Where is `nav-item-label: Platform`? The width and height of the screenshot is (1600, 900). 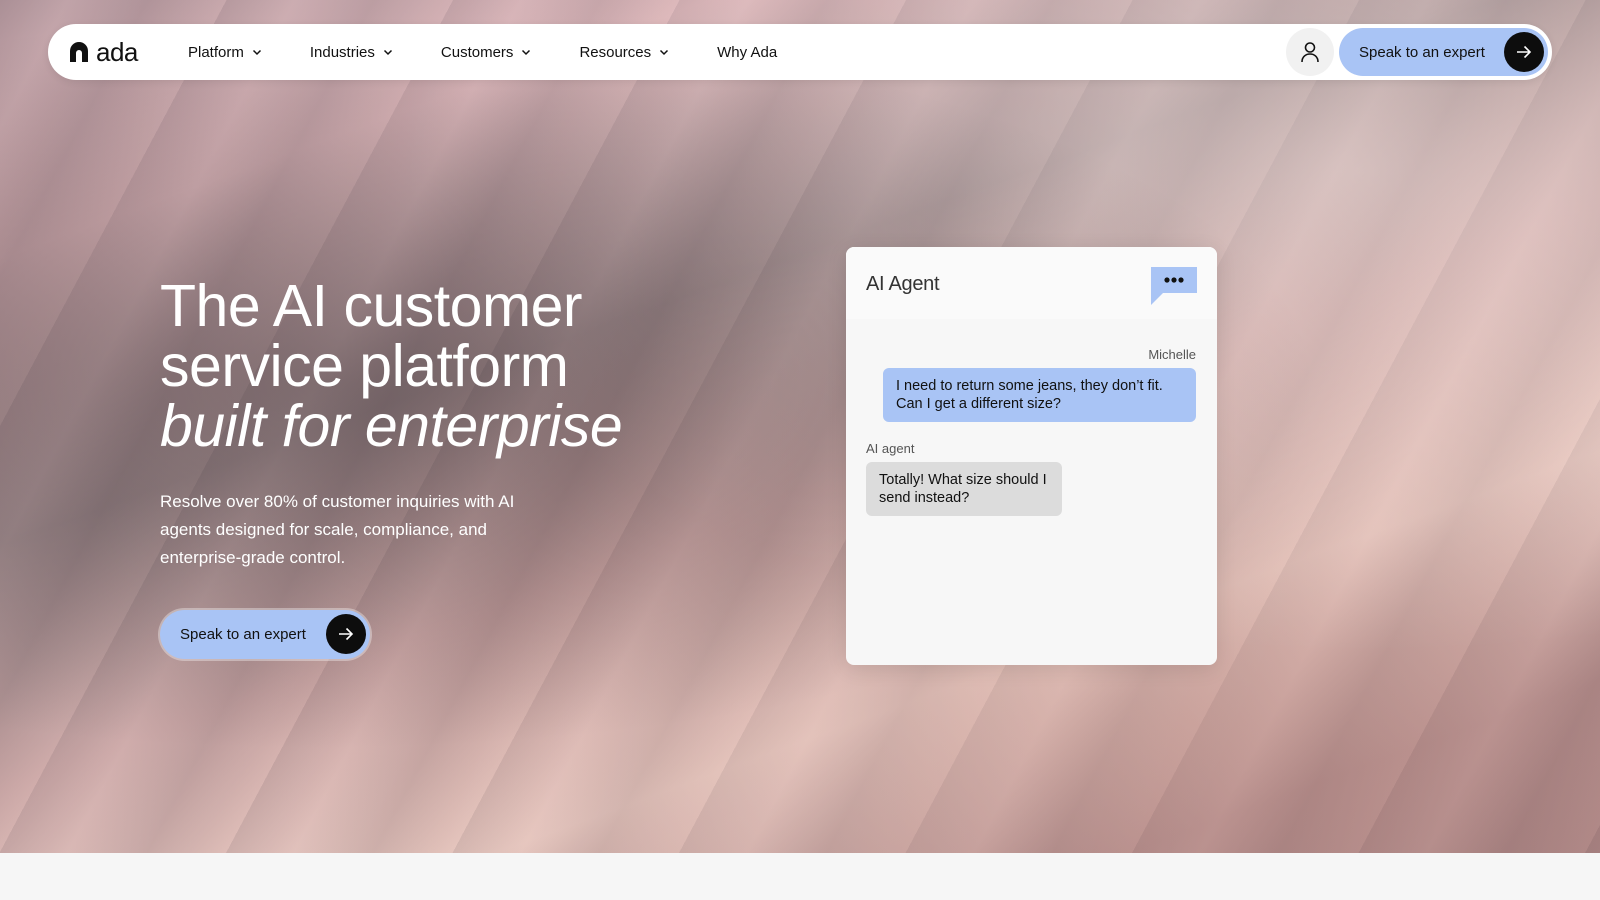 nav-item-label: Platform is located at coordinates (216, 52).